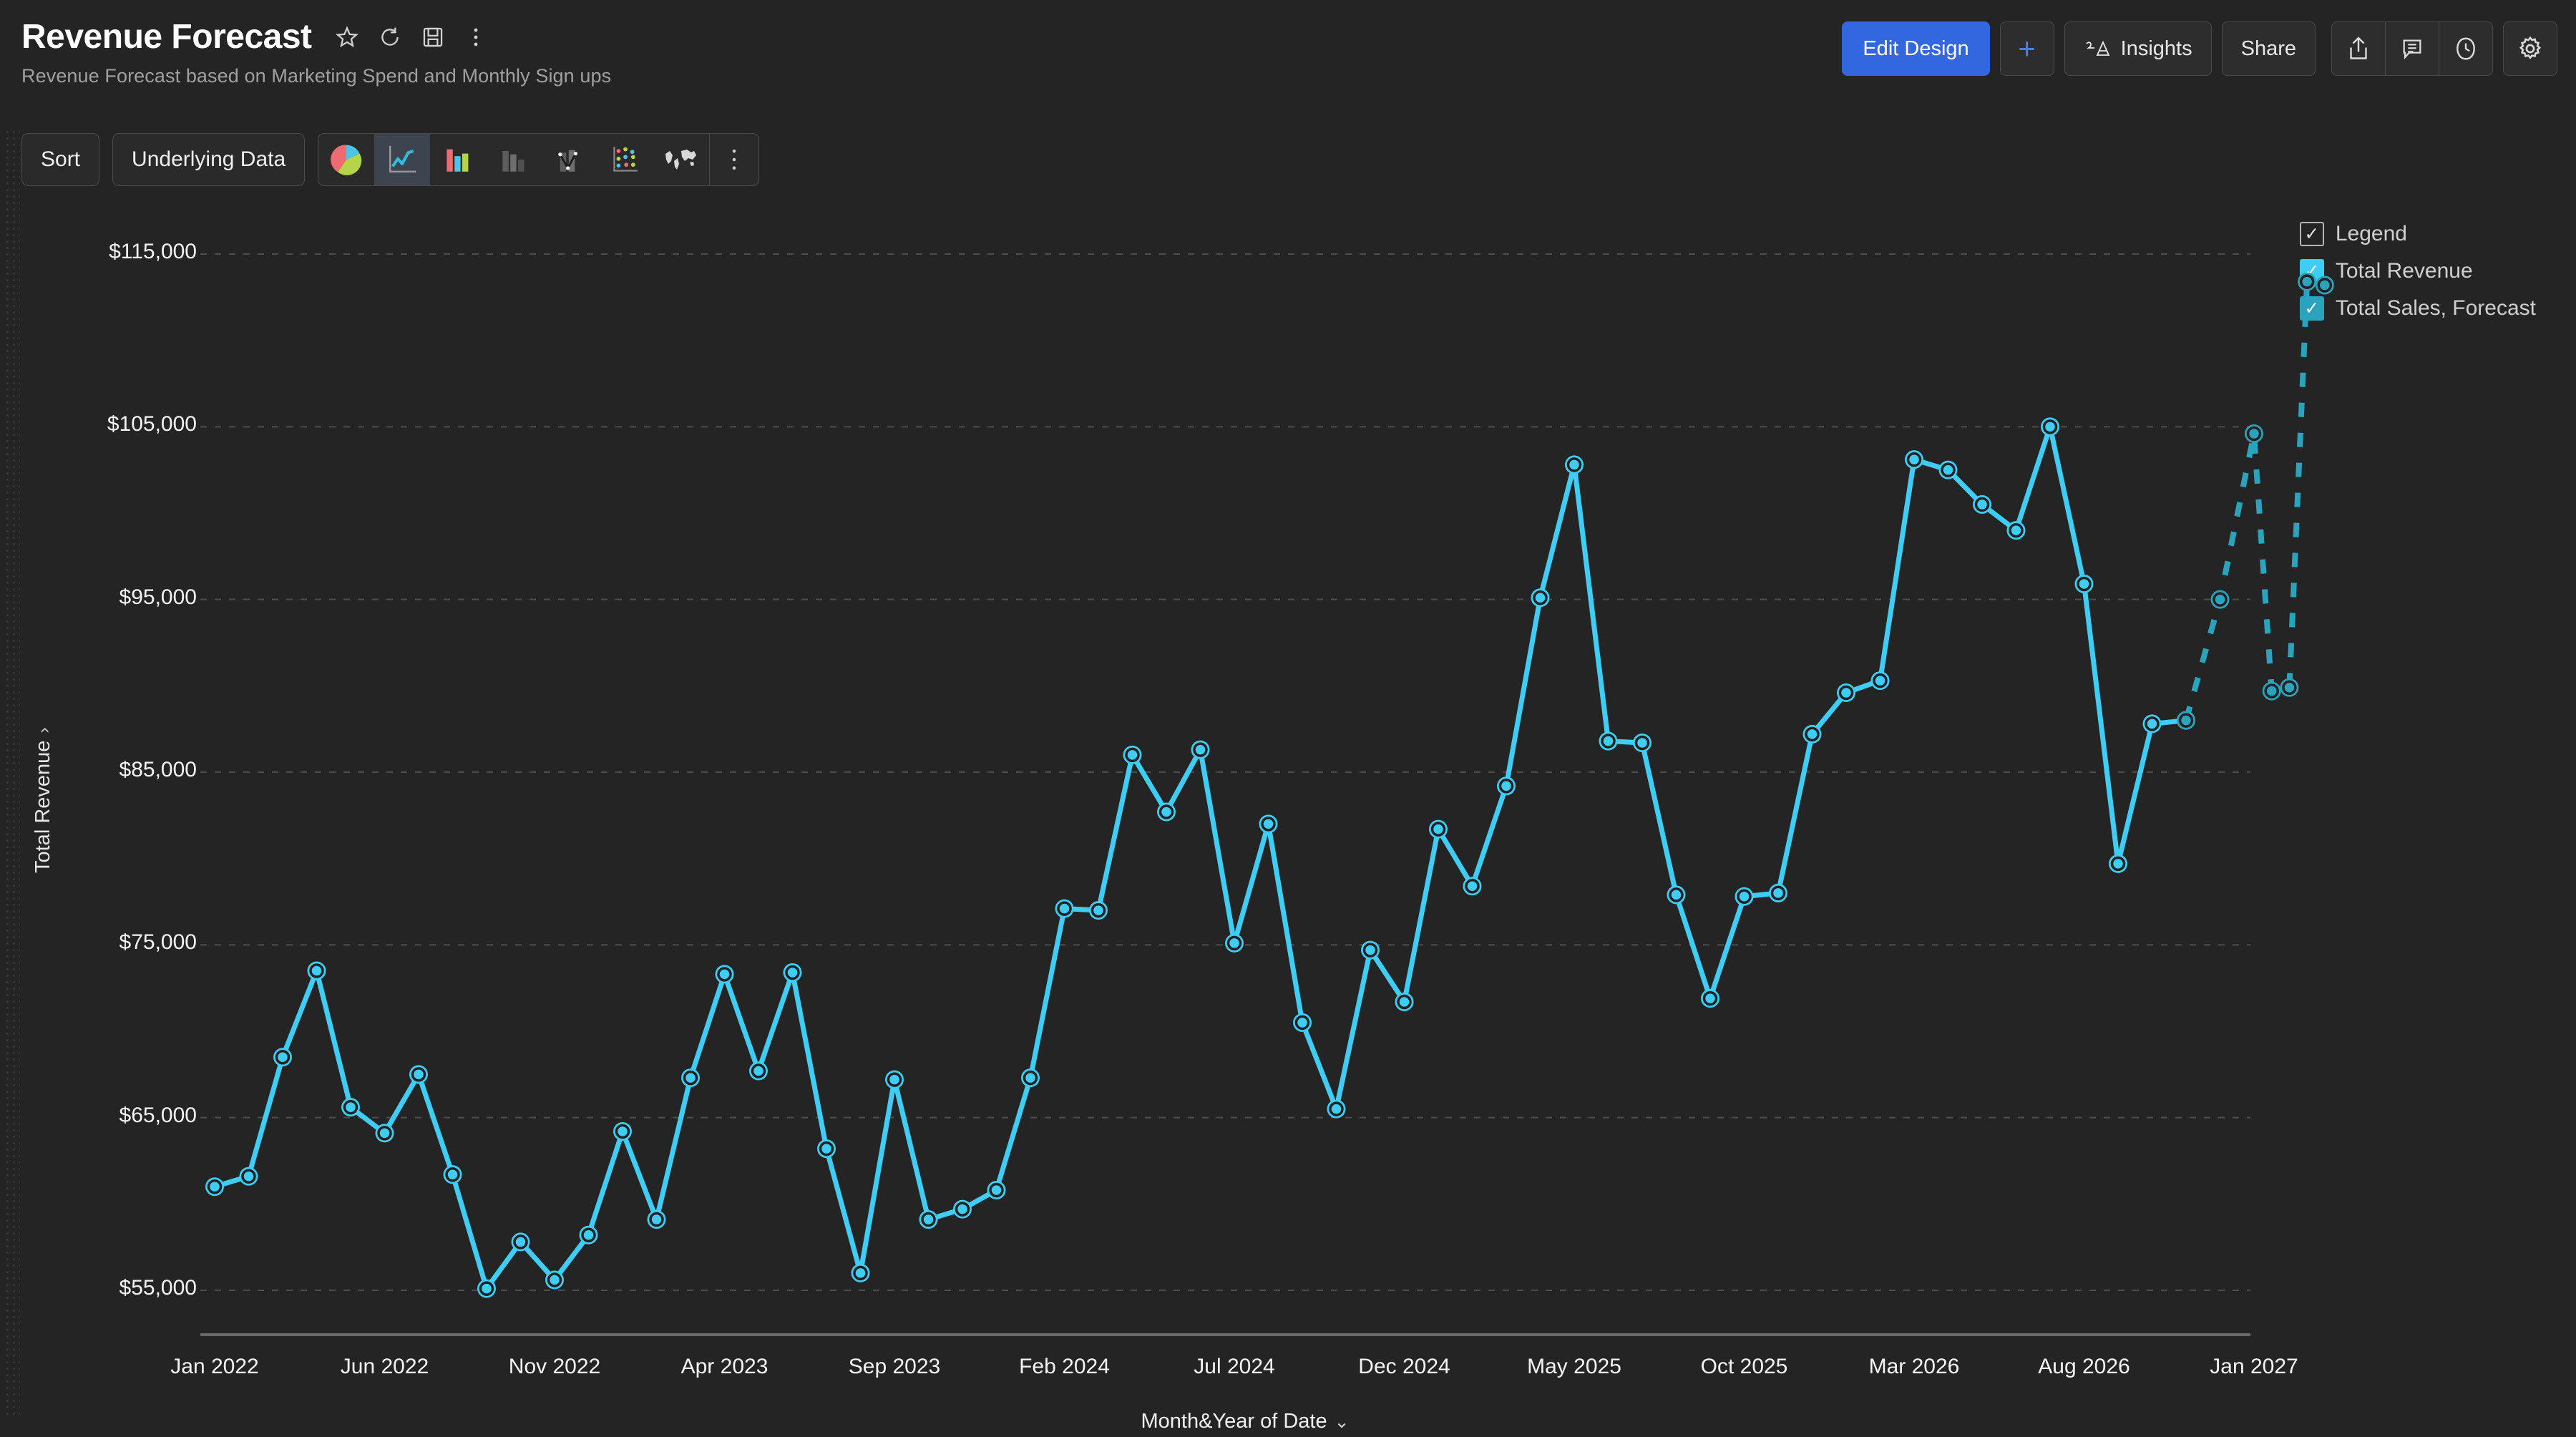  Describe the element at coordinates (2358, 49) in the screenshot. I see `share-export-button` at that location.